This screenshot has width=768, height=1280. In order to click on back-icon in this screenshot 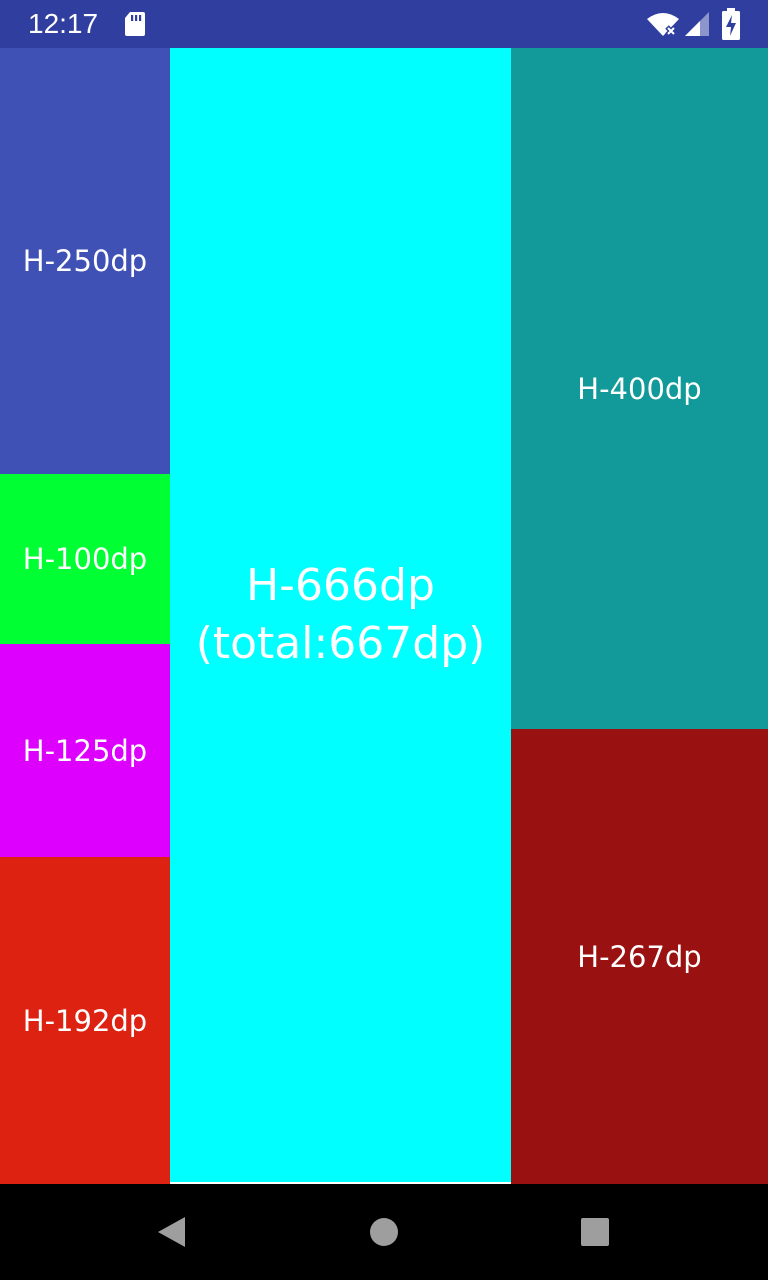, I will do `click(171, 1232)`.